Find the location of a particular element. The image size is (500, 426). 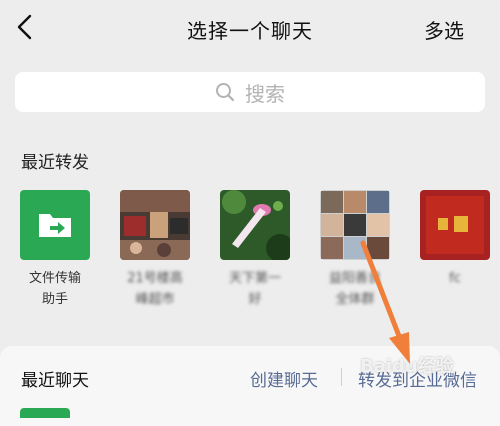

recent-forward-title: 最近转发 is located at coordinates (55, 163).